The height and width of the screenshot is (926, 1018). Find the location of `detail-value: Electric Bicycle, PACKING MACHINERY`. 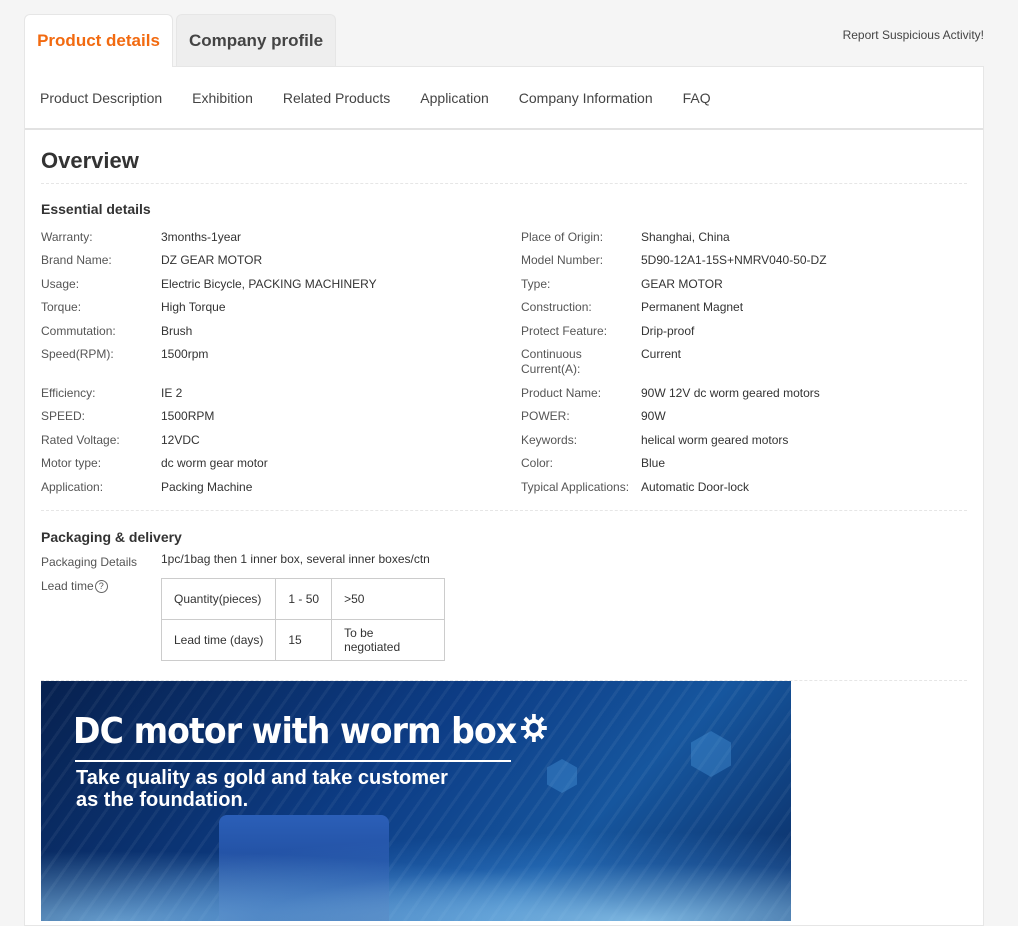

detail-value: Electric Bicycle, PACKING MACHINERY is located at coordinates (269, 284).